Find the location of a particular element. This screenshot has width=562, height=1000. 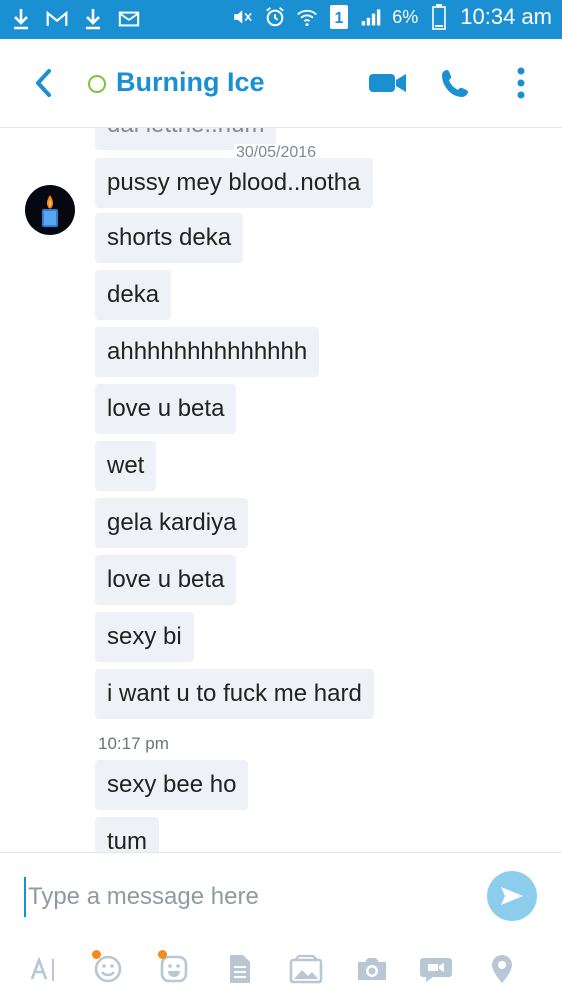

send-button is located at coordinates (512, 896).